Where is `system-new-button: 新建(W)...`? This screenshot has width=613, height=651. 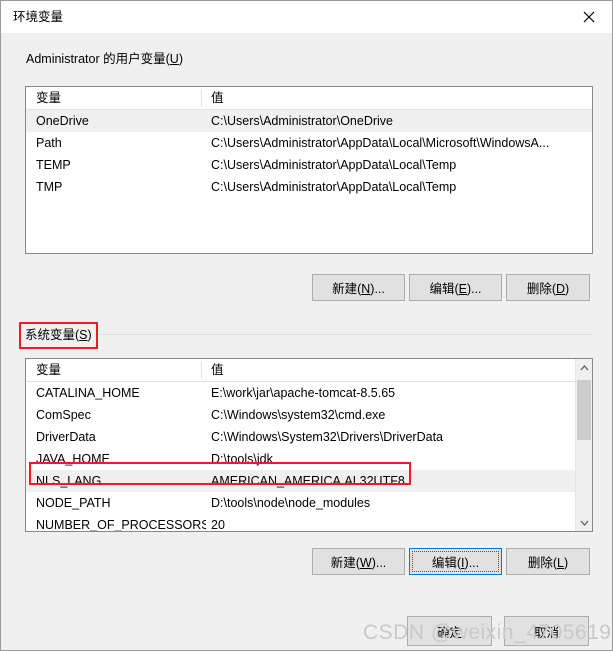
system-new-button: 新建(W)... is located at coordinates (358, 561).